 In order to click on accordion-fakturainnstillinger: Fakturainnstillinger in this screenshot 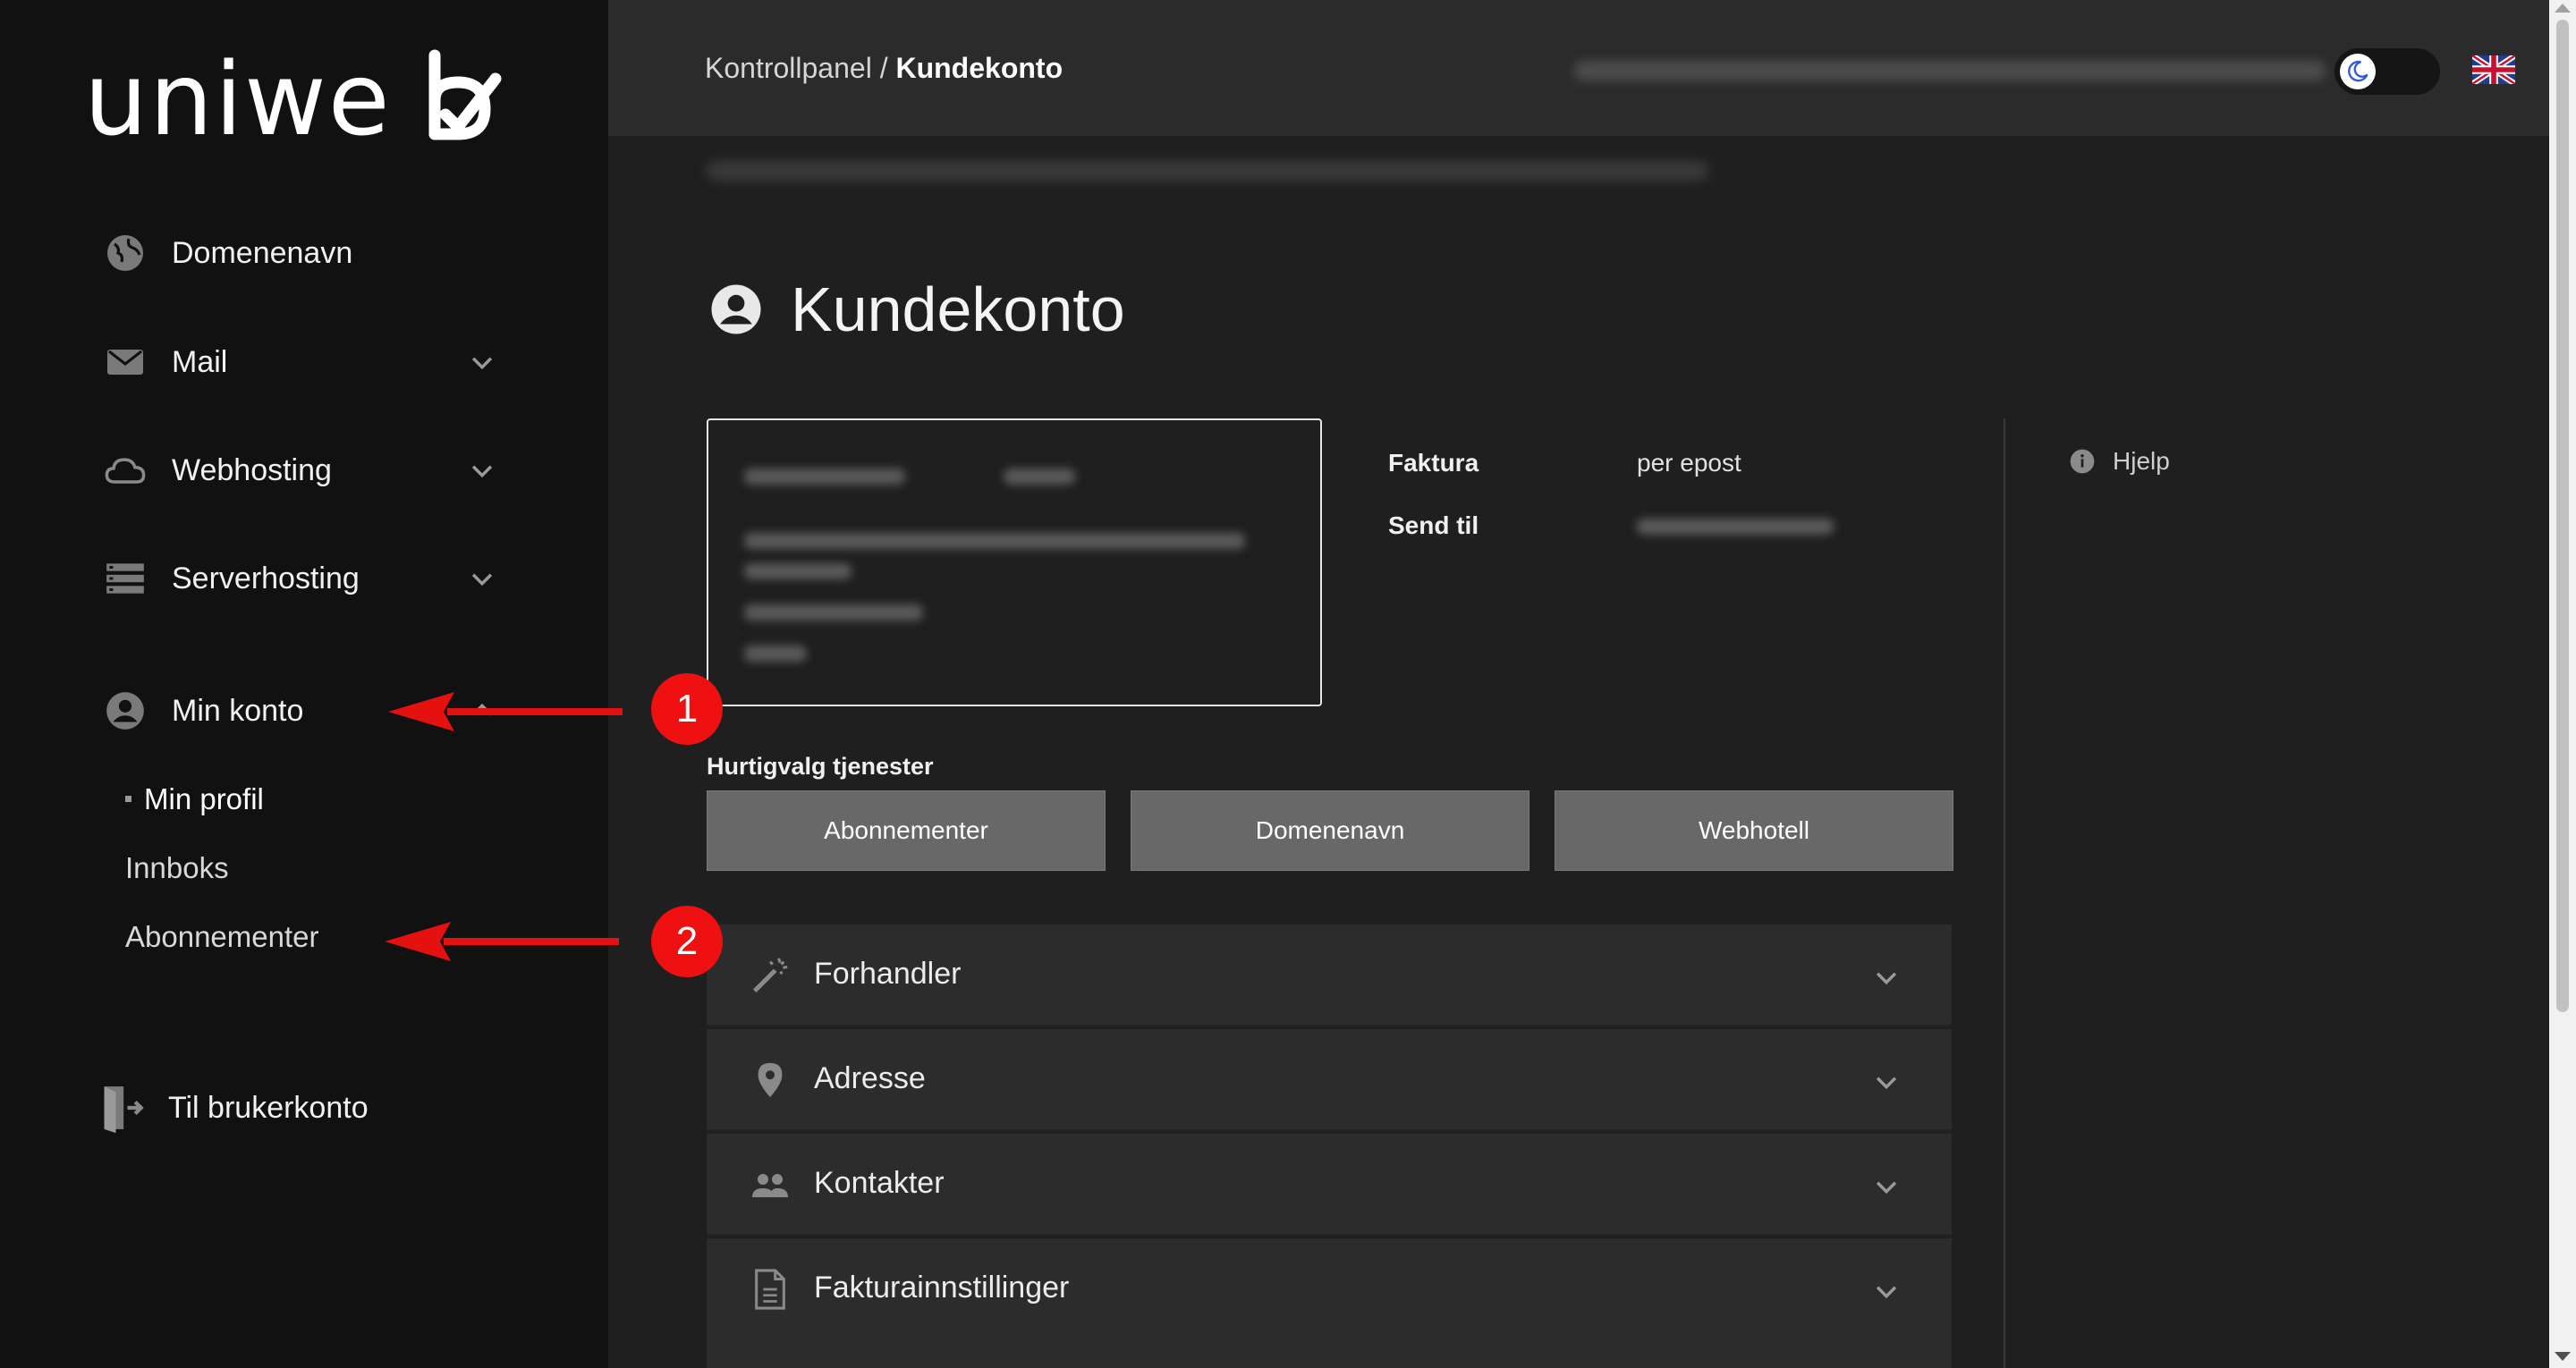, I will do `click(1329, 1303)`.